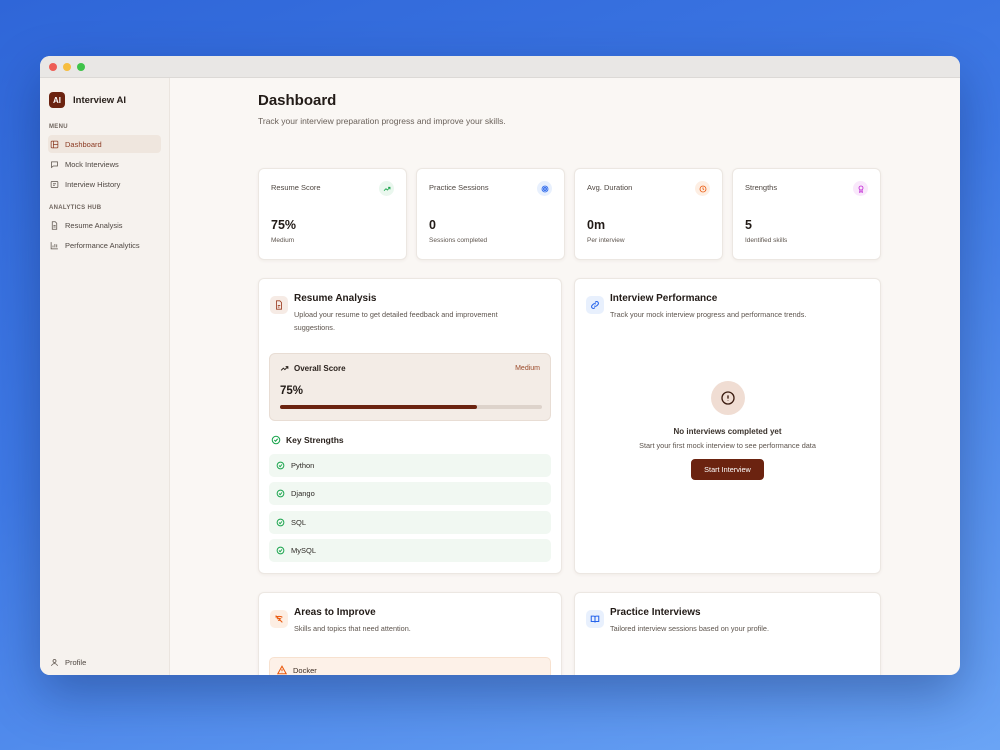 The height and width of the screenshot is (750, 1000). What do you see at coordinates (352, 628) in the screenshot?
I see `card-description: Skills and topics that need attention.` at bounding box center [352, 628].